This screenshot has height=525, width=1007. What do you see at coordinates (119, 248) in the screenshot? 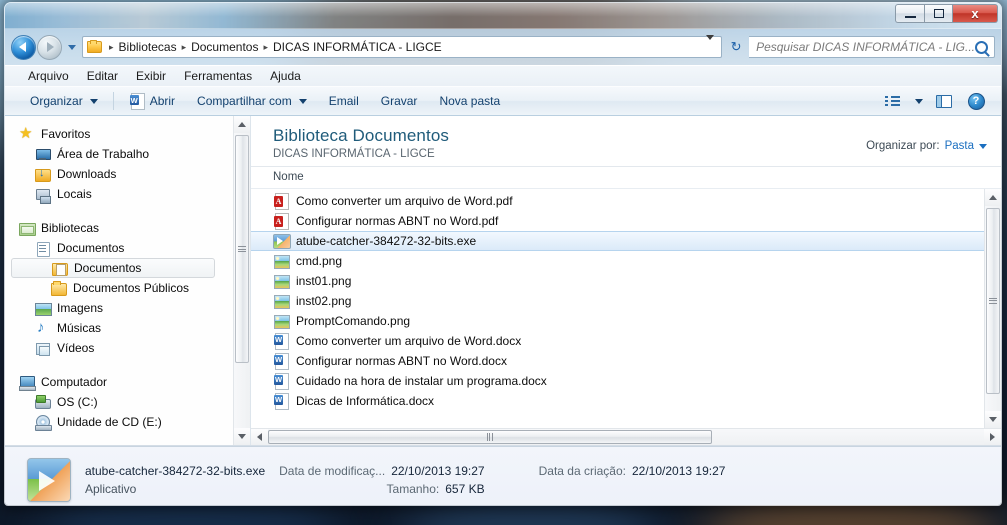
I see `sidebar-item-biblioteca-documentos: Documentos` at bounding box center [119, 248].